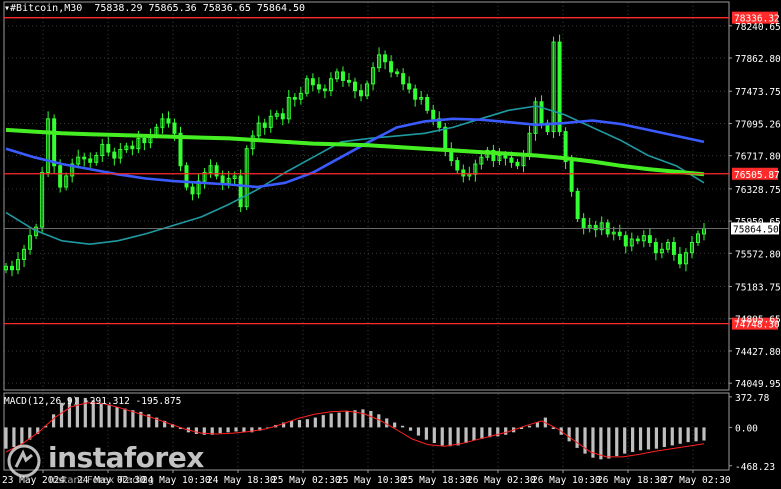 Image resolution: width=781 pixels, height=489 pixels. I want to click on watermark-tagline: Instant Forex Trading, so click(102, 480).